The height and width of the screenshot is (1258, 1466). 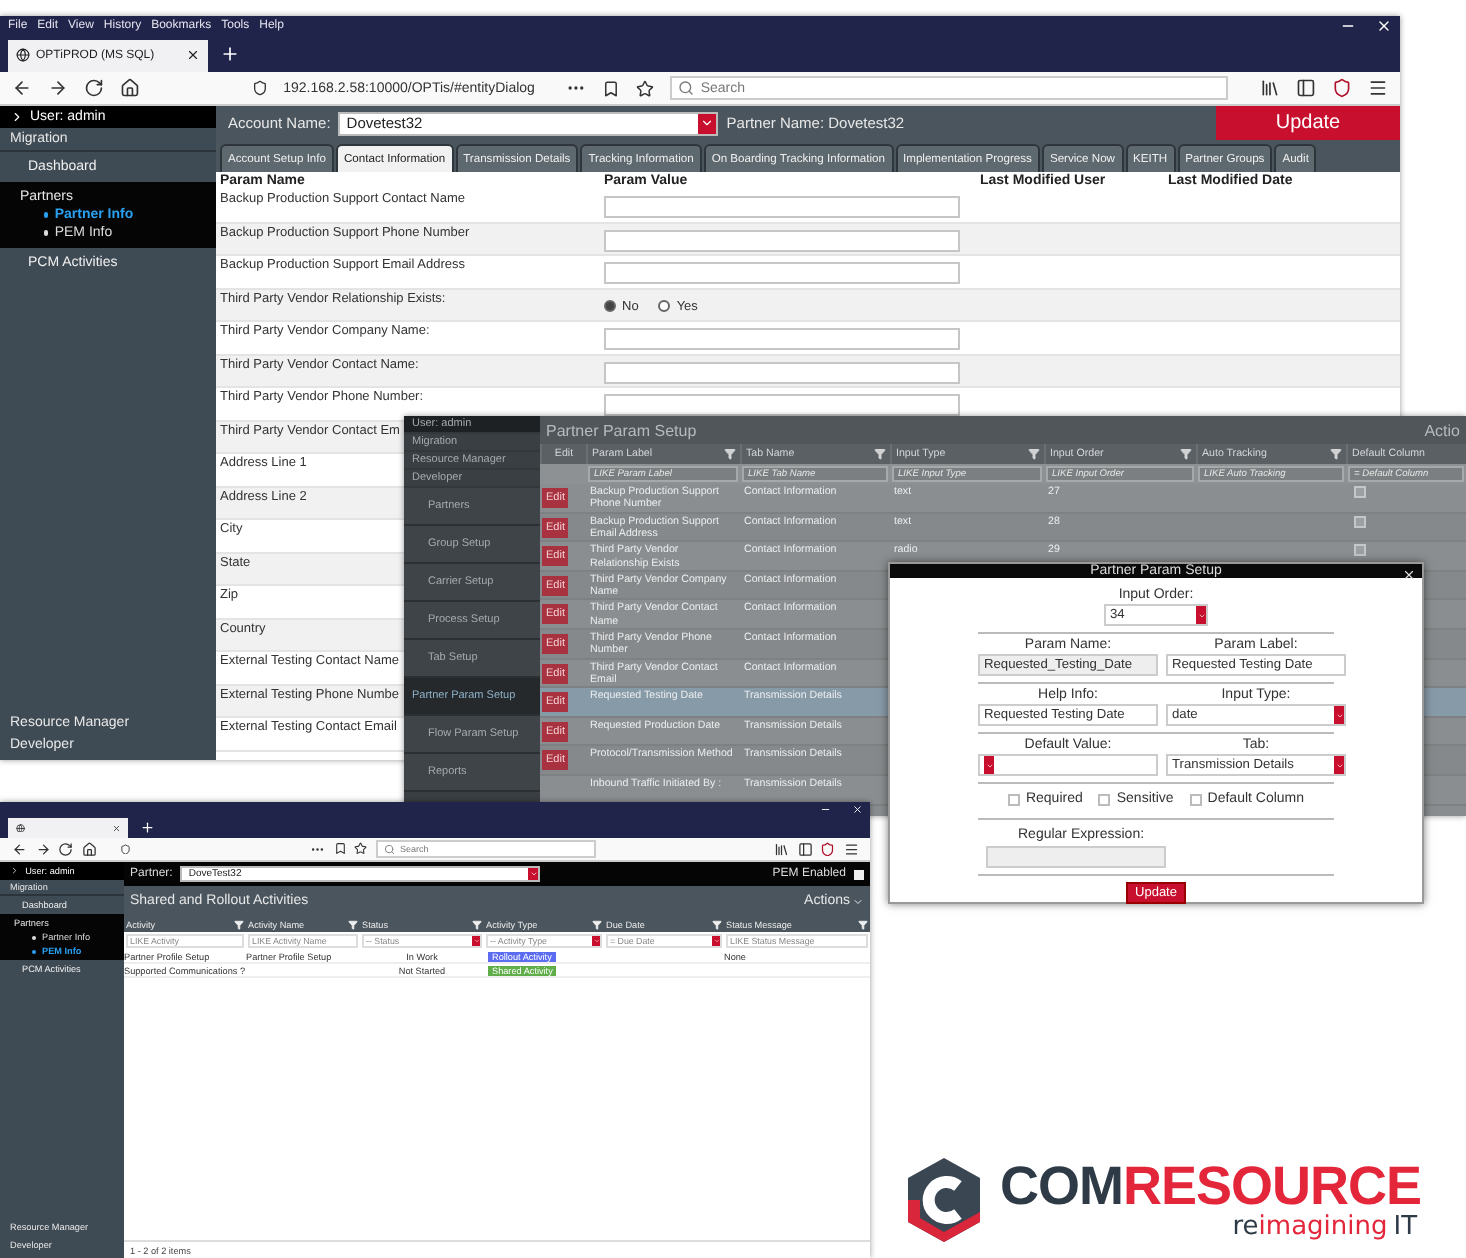 What do you see at coordinates (1326, 1227) in the screenshot?
I see `logo-tagline: reimagining IT` at bounding box center [1326, 1227].